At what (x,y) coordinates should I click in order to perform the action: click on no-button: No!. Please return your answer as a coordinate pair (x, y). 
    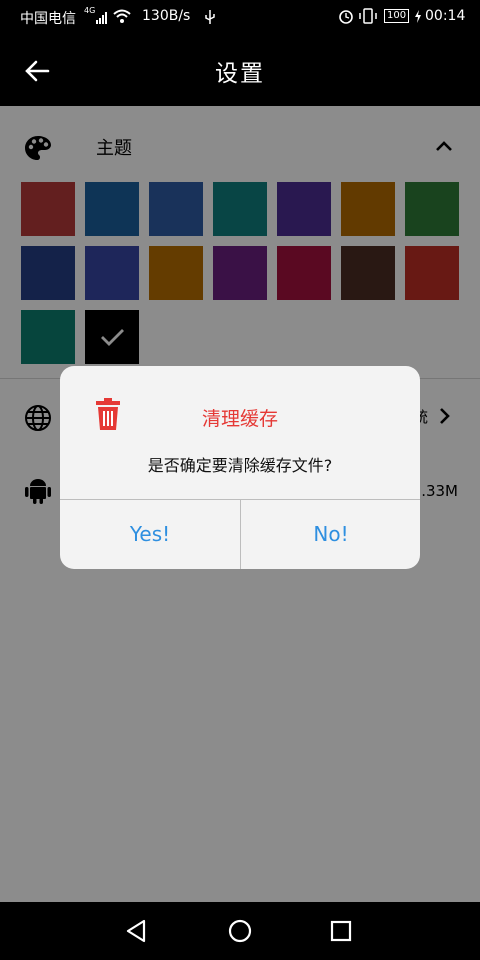
    Looking at the image, I should click on (330, 534).